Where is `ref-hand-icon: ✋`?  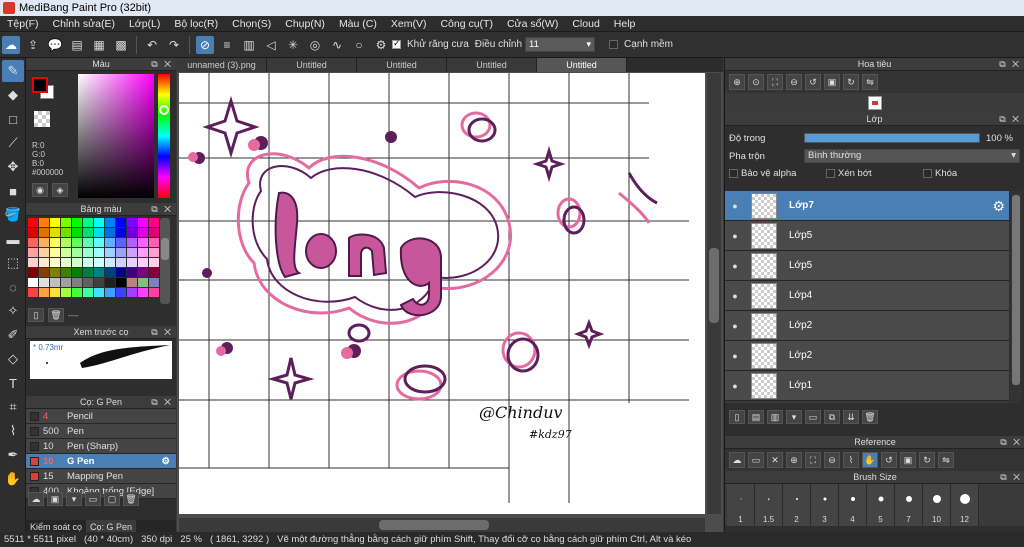 ref-hand-icon: ✋ is located at coordinates (870, 460).